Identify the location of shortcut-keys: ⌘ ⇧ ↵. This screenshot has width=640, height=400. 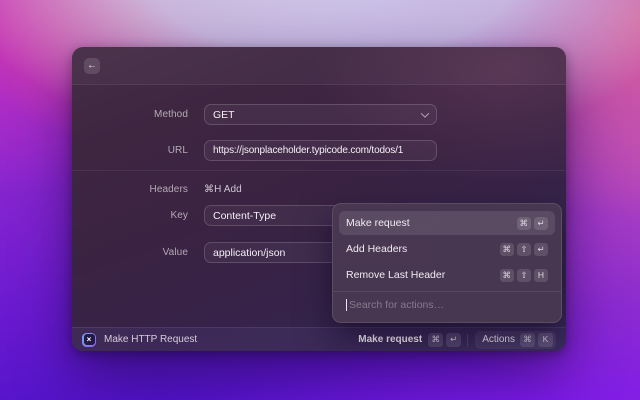
(523, 249).